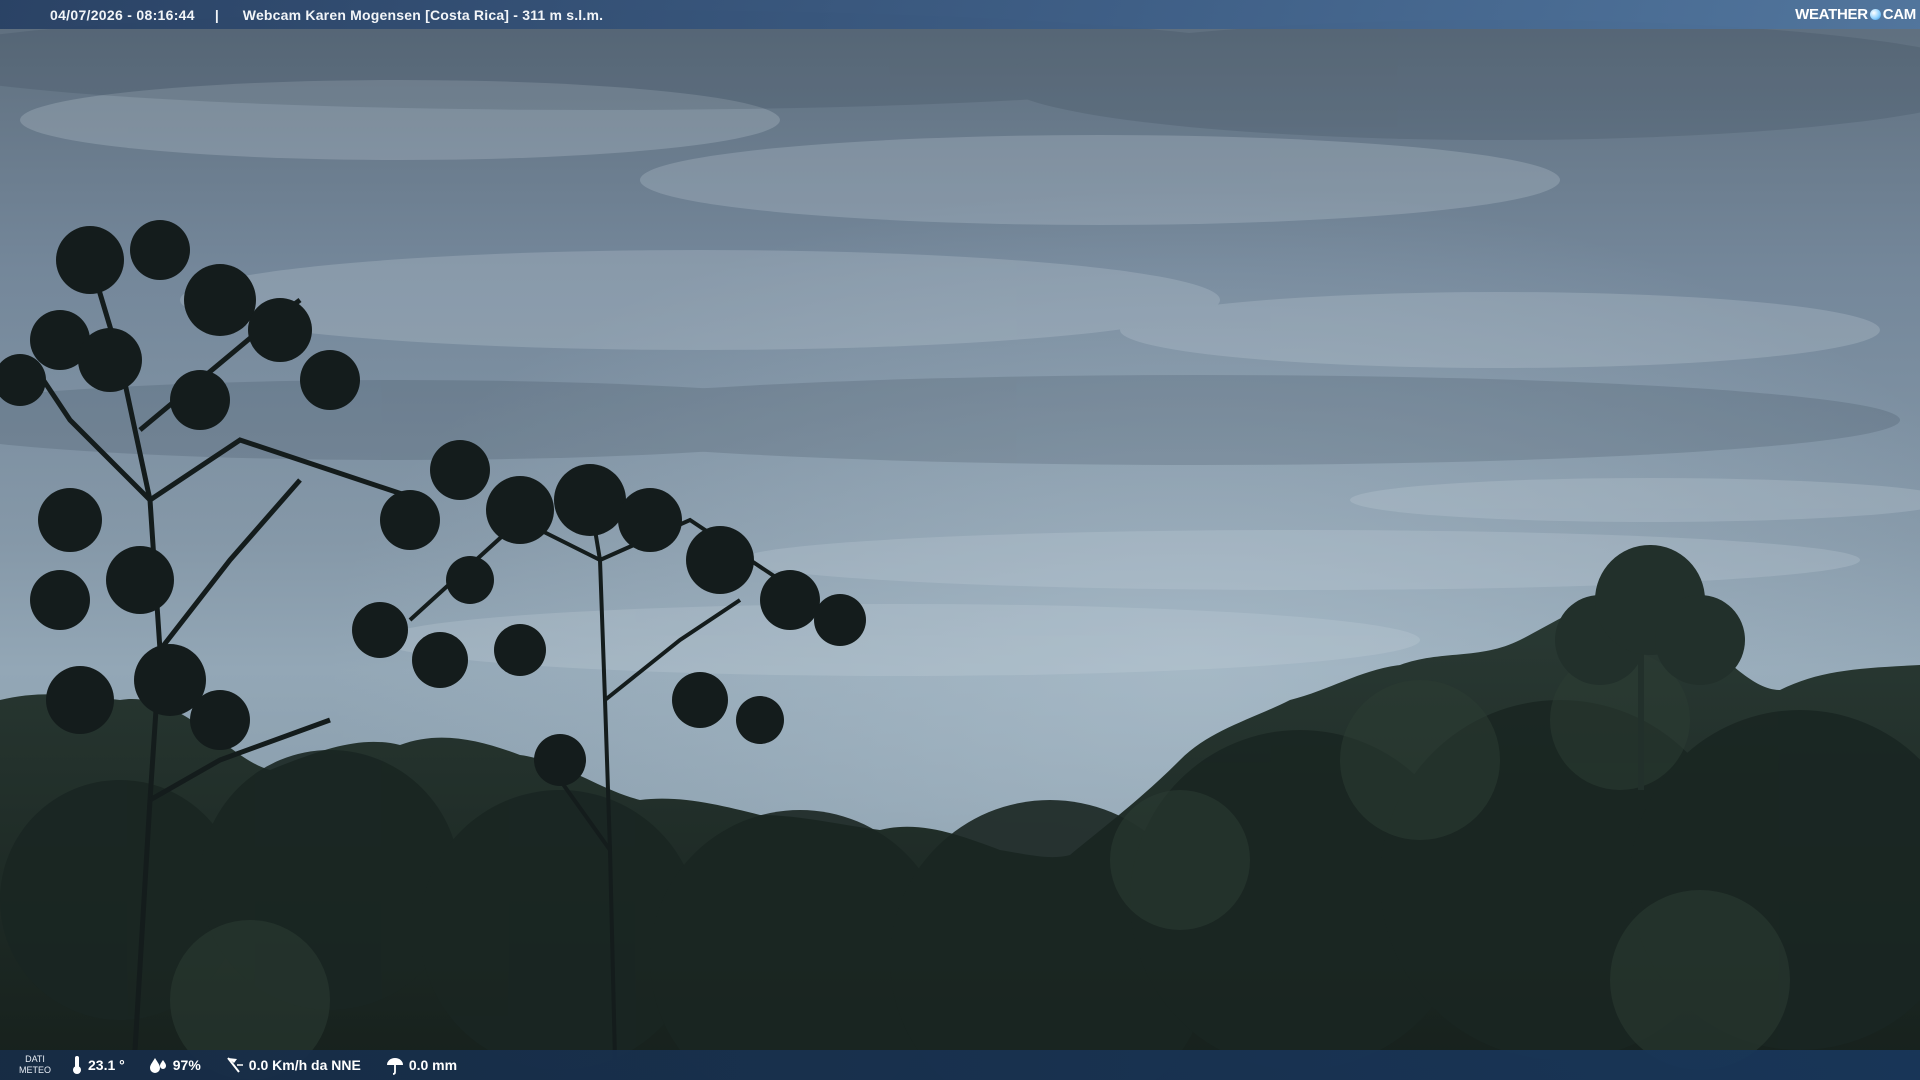 The width and height of the screenshot is (1920, 1080). I want to click on humidity-value: 97%, so click(186, 1065).